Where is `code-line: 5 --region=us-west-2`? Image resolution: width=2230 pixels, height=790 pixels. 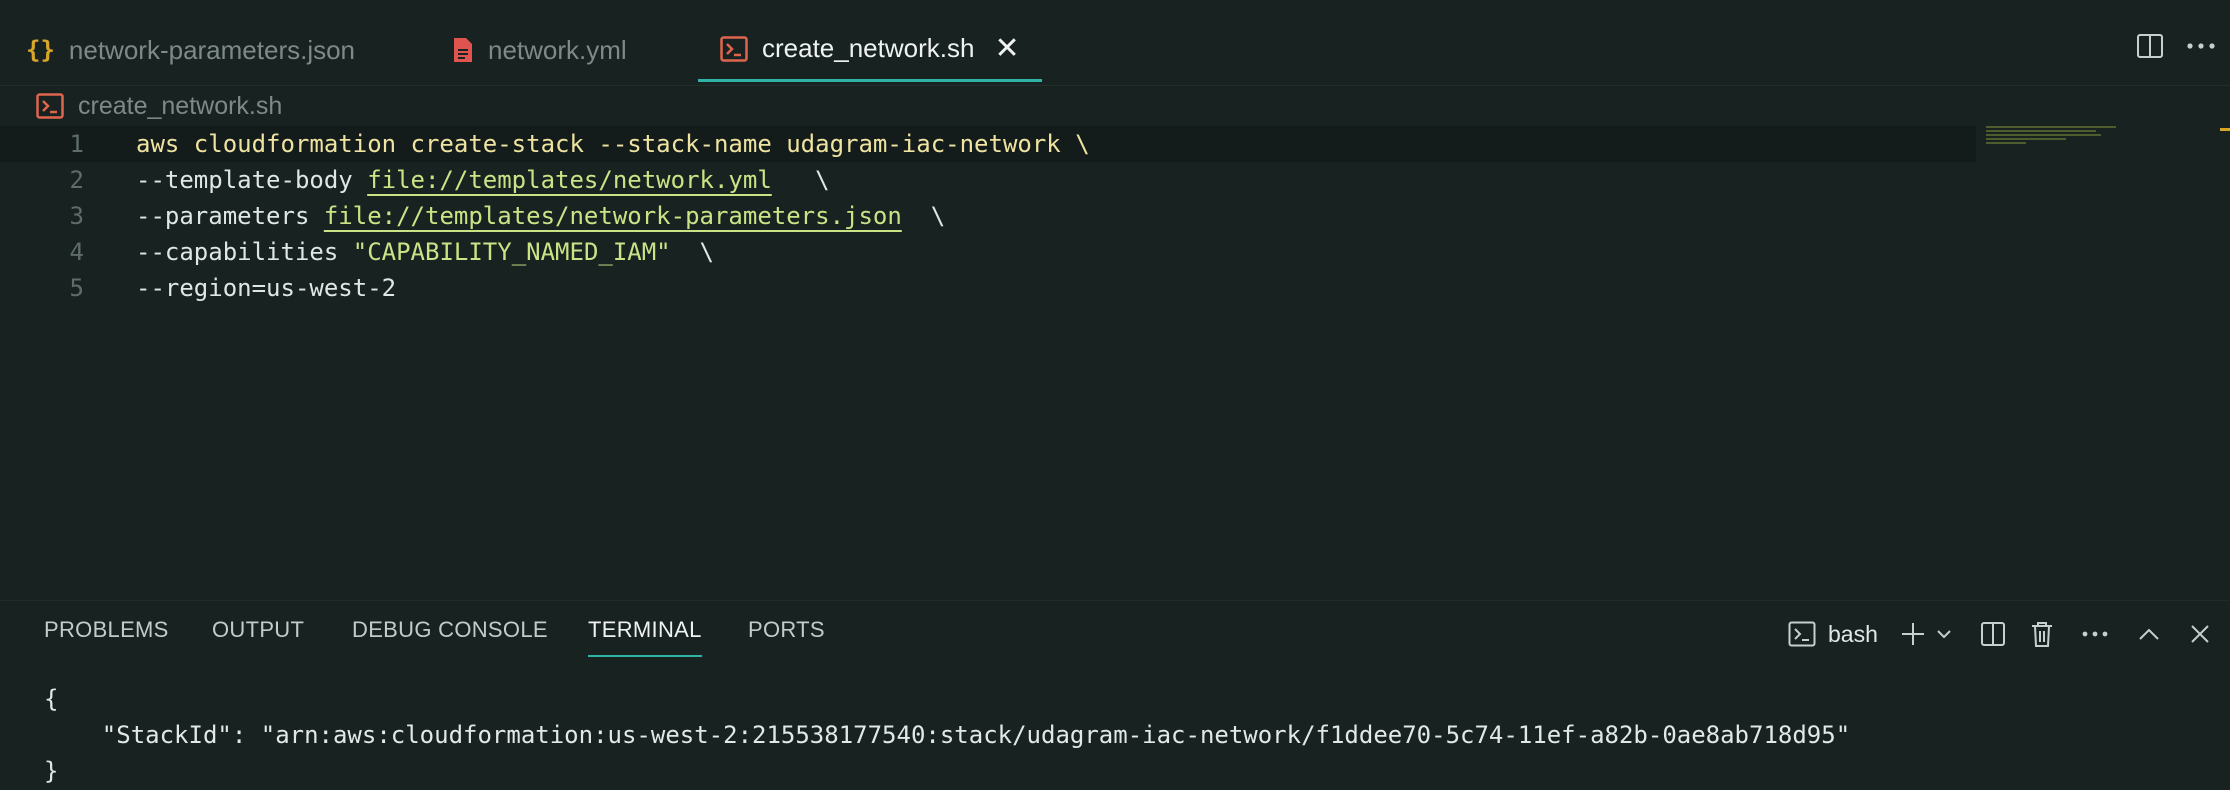 code-line: 5 --region=us-west-2 is located at coordinates (988, 288).